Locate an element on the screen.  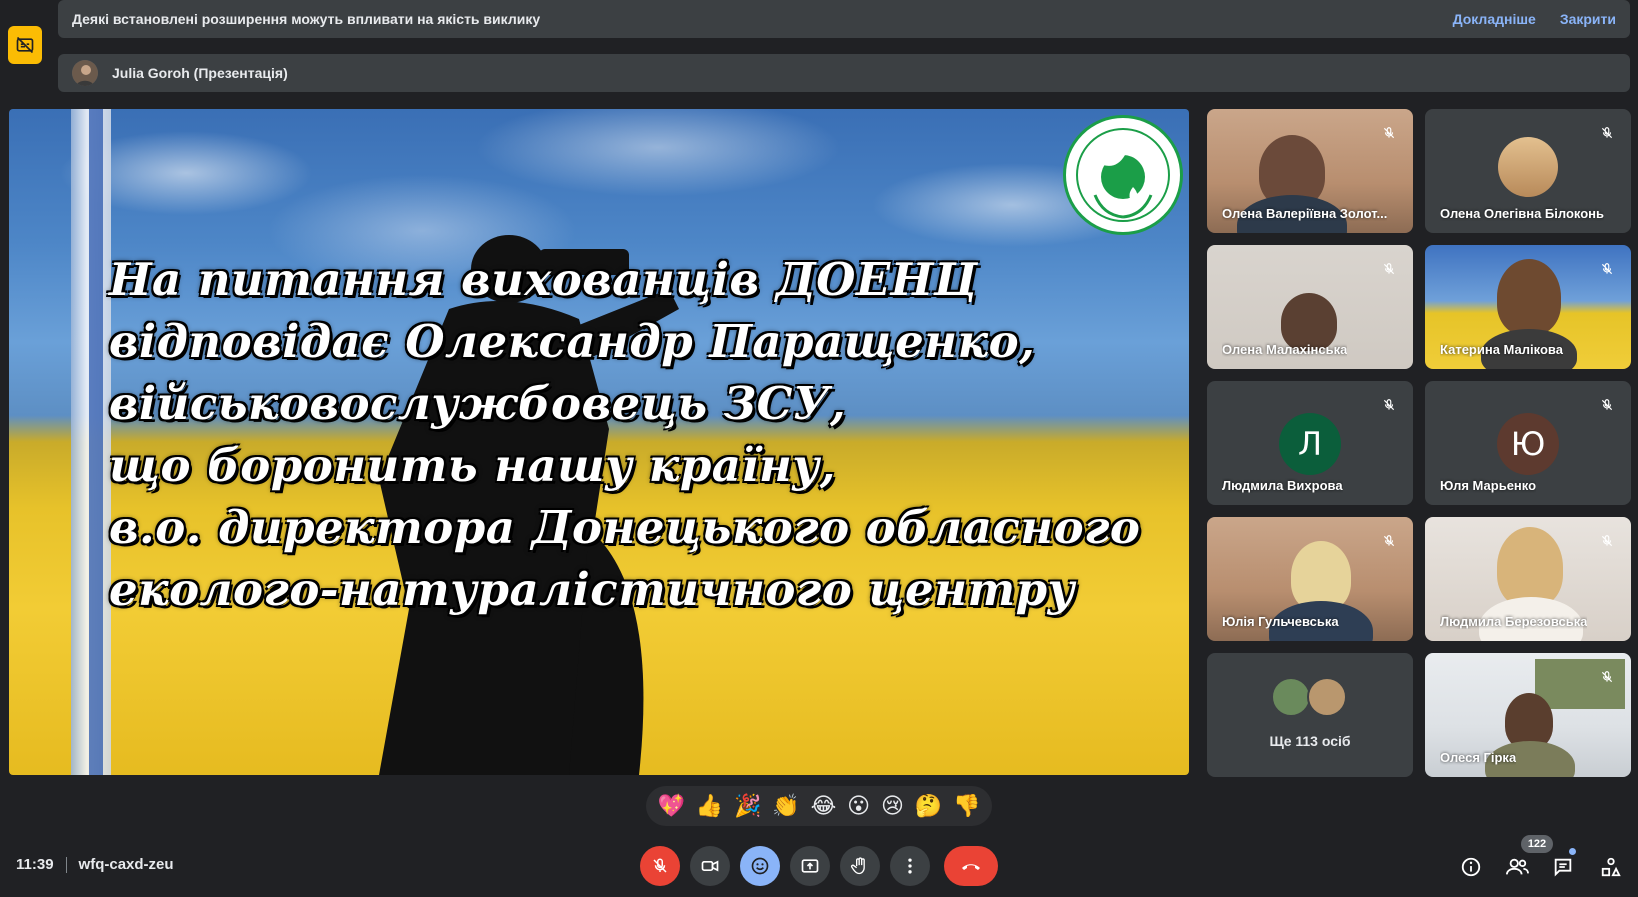
raise-hand-icon is located at coordinates (857, 866).